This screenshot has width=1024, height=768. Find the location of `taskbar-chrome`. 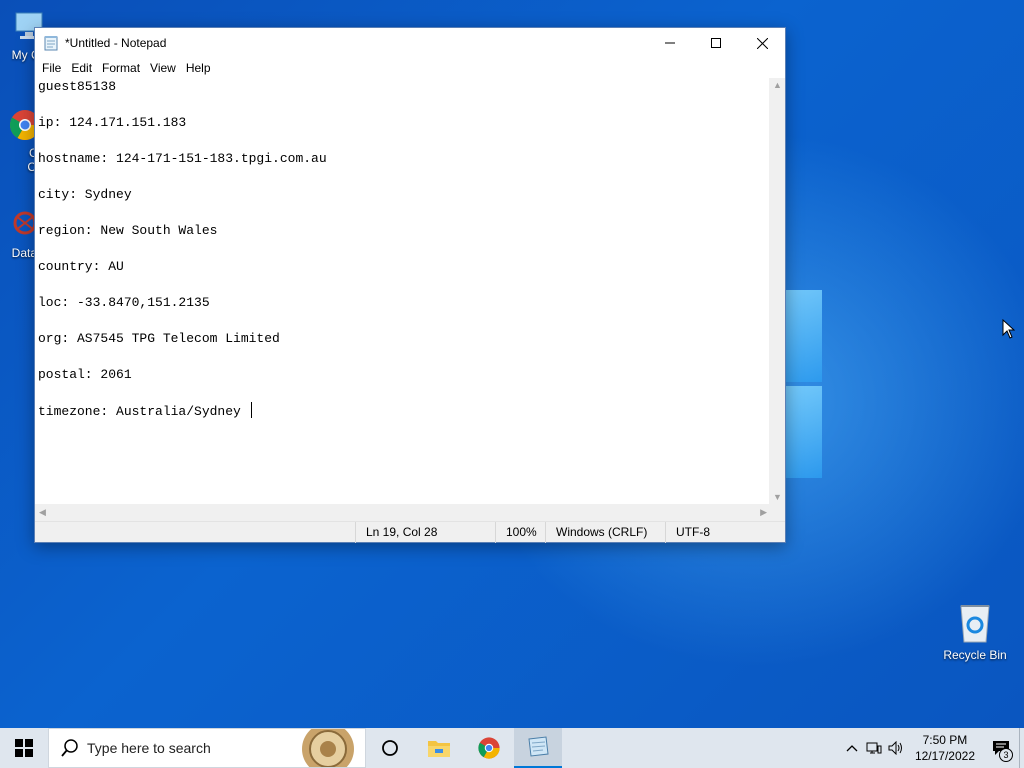

taskbar-chrome is located at coordinates (489, 748).